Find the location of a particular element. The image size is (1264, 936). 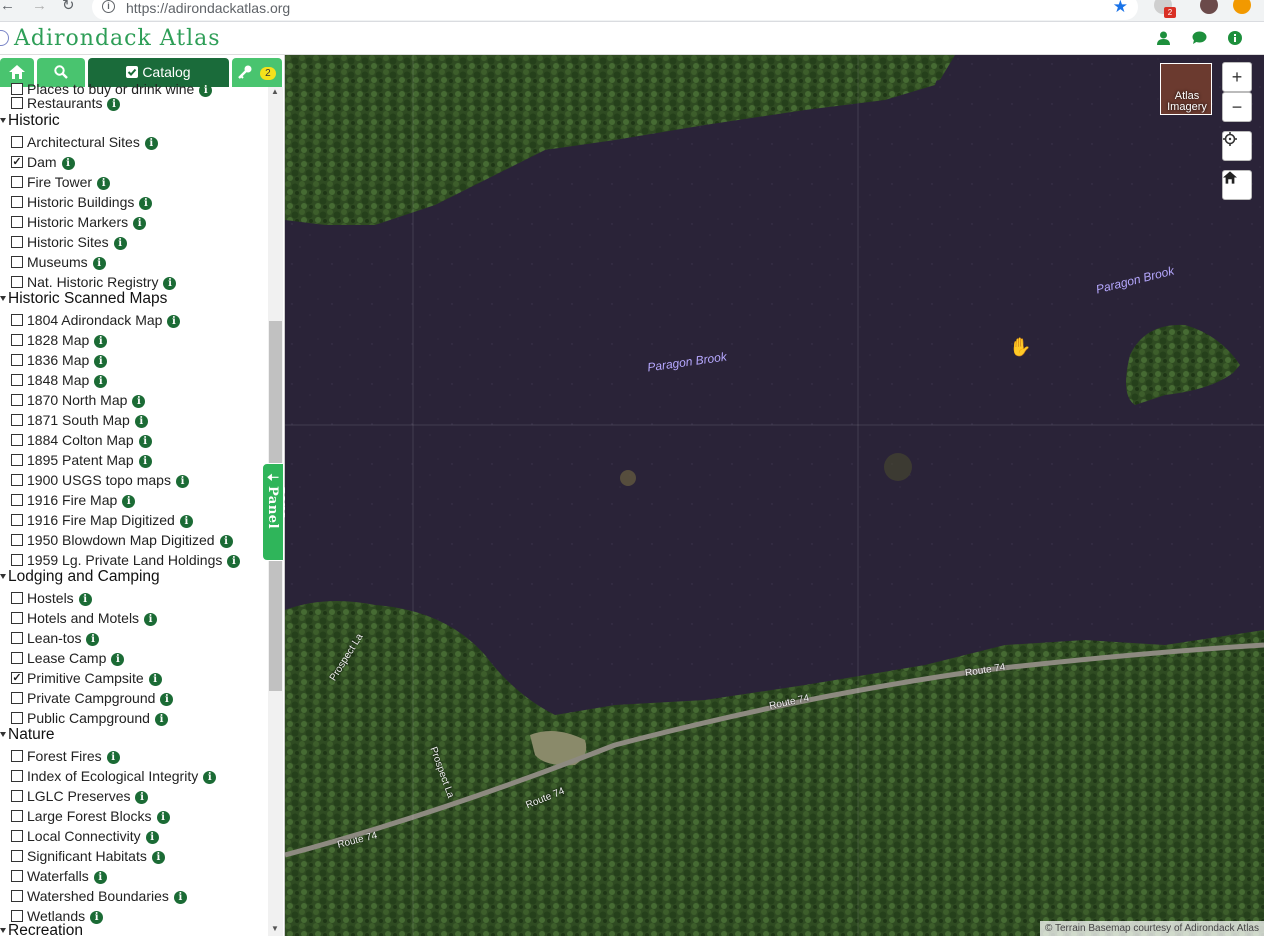

category-lodging-and-camping: Lodging and Camping is located at coordinates (134, 578).